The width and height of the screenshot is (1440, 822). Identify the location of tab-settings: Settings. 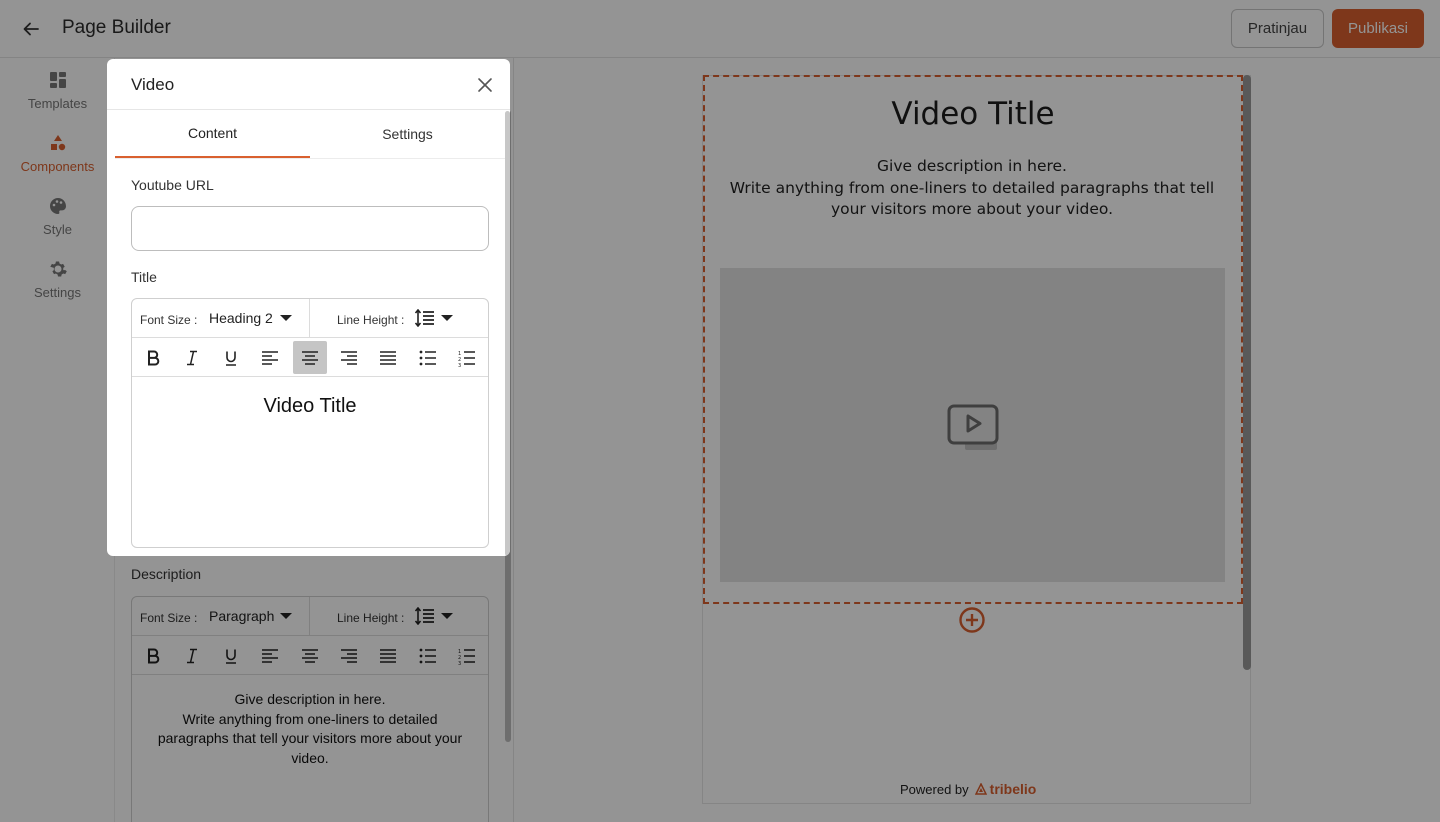
(407, 134).